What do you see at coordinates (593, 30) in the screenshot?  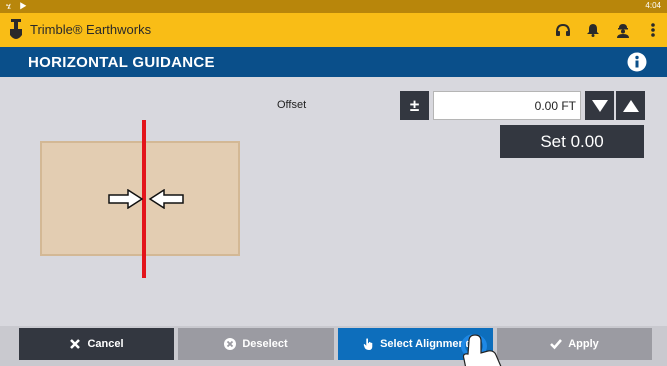 I see `bell-icon` at bounding box center [593, 30].